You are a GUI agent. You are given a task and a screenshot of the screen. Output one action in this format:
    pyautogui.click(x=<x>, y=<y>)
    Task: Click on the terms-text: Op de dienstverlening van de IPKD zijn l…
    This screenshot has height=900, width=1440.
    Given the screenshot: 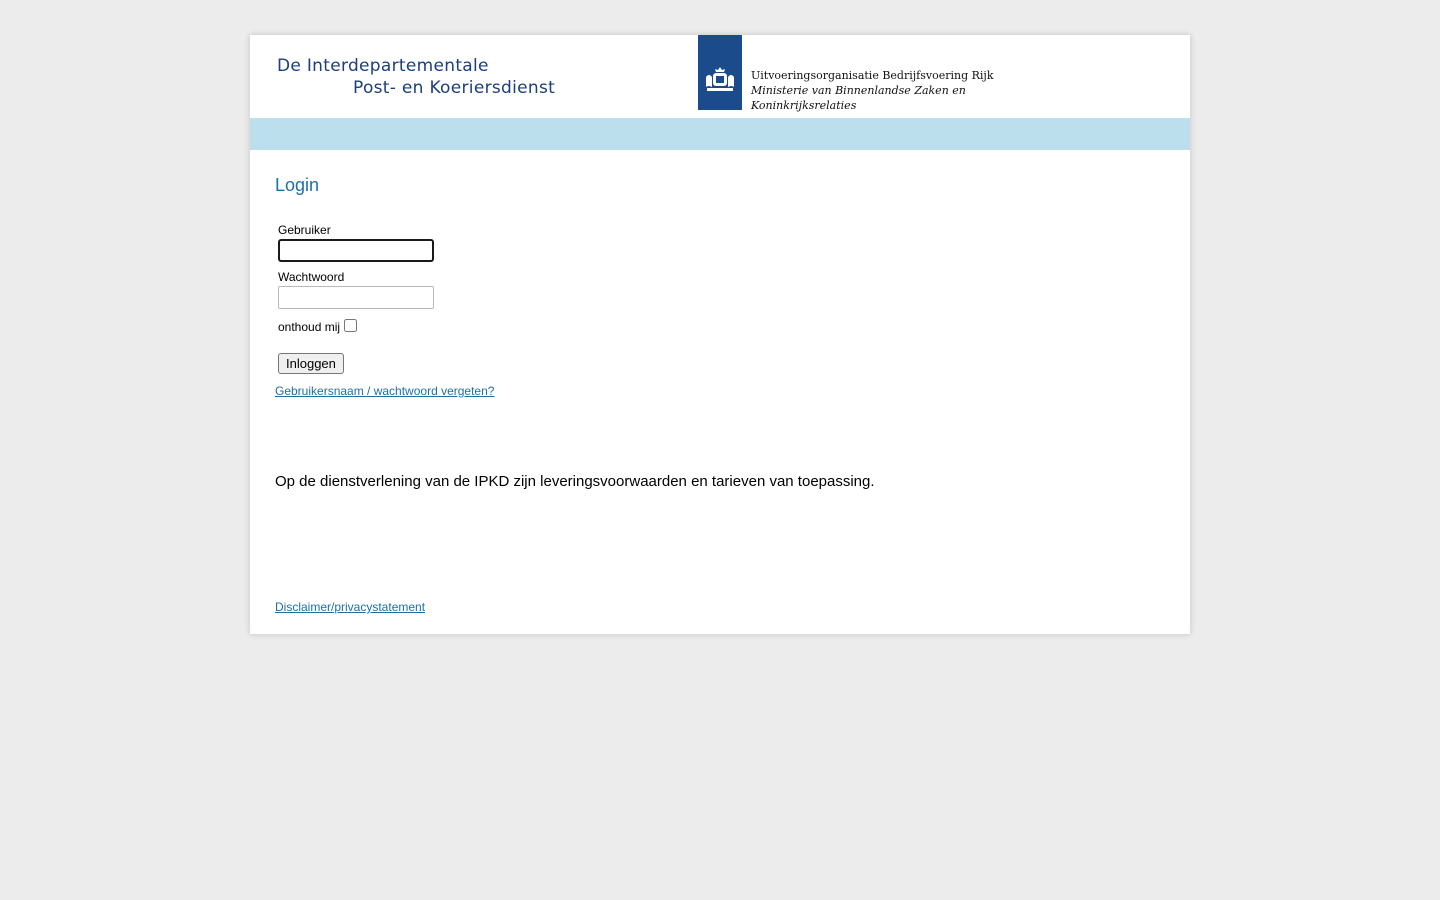 What is the action you would take?
    pyautogui.click(x=575, y=481)
    